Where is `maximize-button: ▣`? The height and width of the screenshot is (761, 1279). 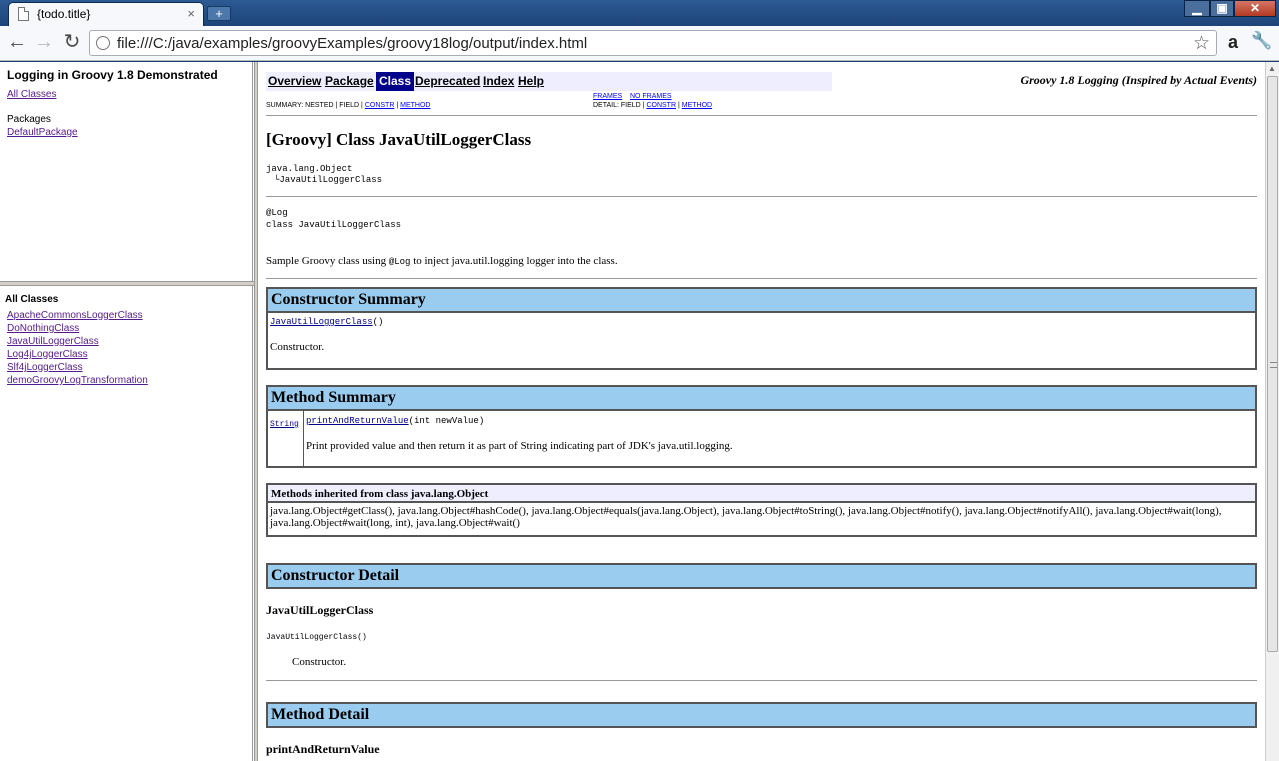 maximize-button: ▣ is located at coordinates (1222, 8).